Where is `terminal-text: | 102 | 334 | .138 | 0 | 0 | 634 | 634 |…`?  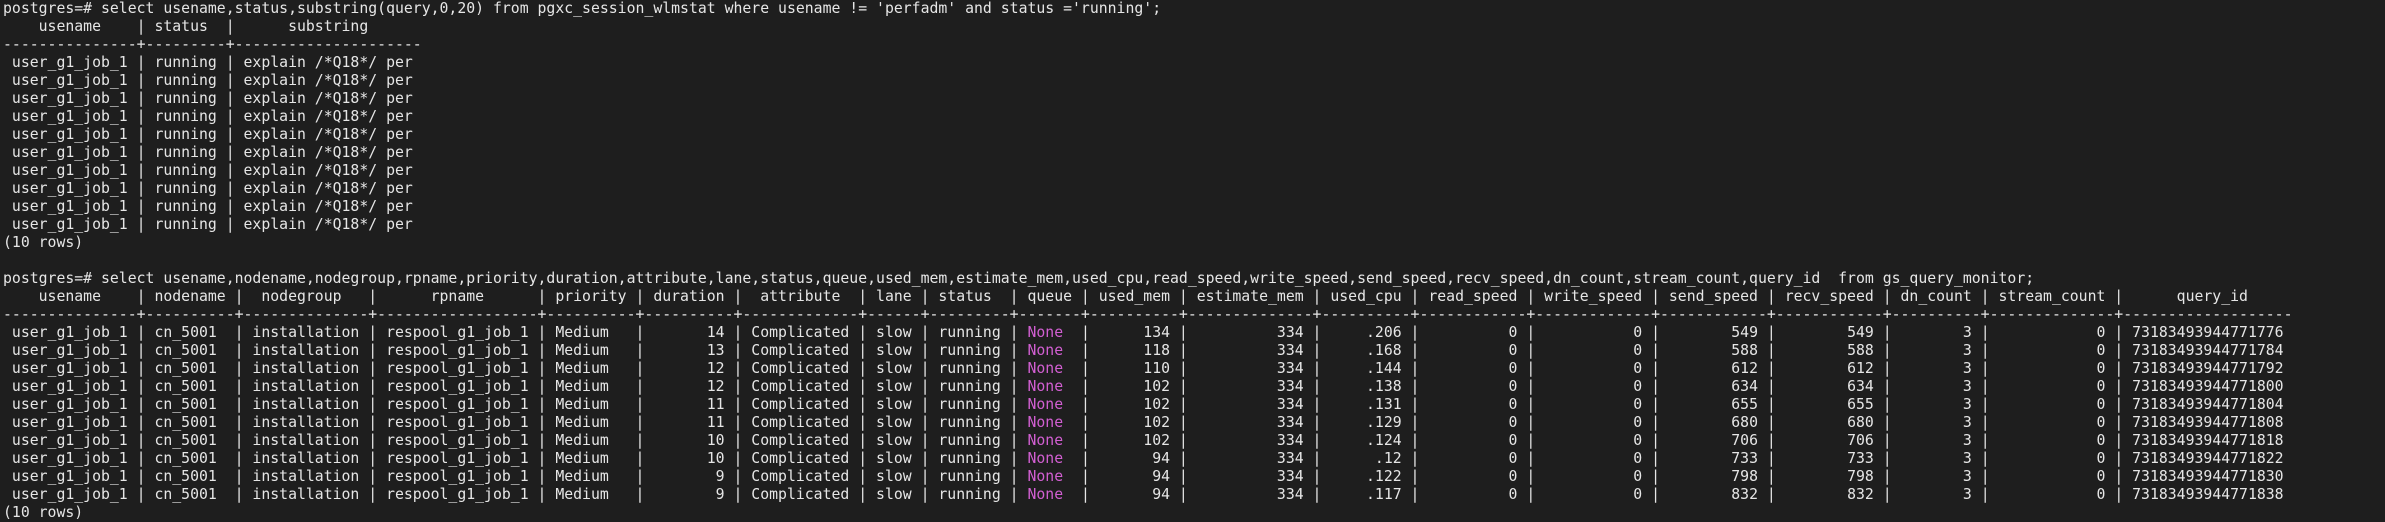 terminal-text: | 102 | 334 | .138 | 0 | 0 | 634 | 634 |… is located at coordinates (1673, 386).